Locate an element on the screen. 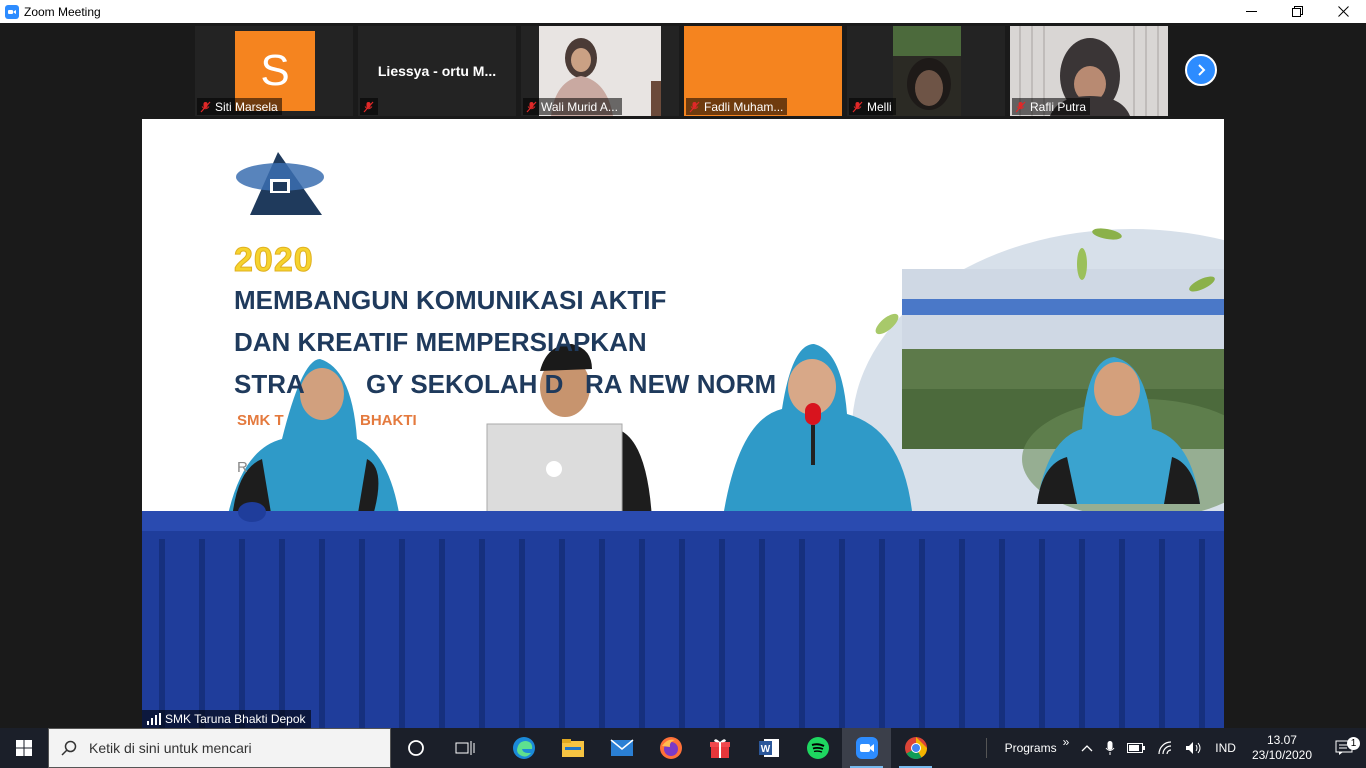  title-bar: Zoom Meeting is located at coordinates (683, 11).